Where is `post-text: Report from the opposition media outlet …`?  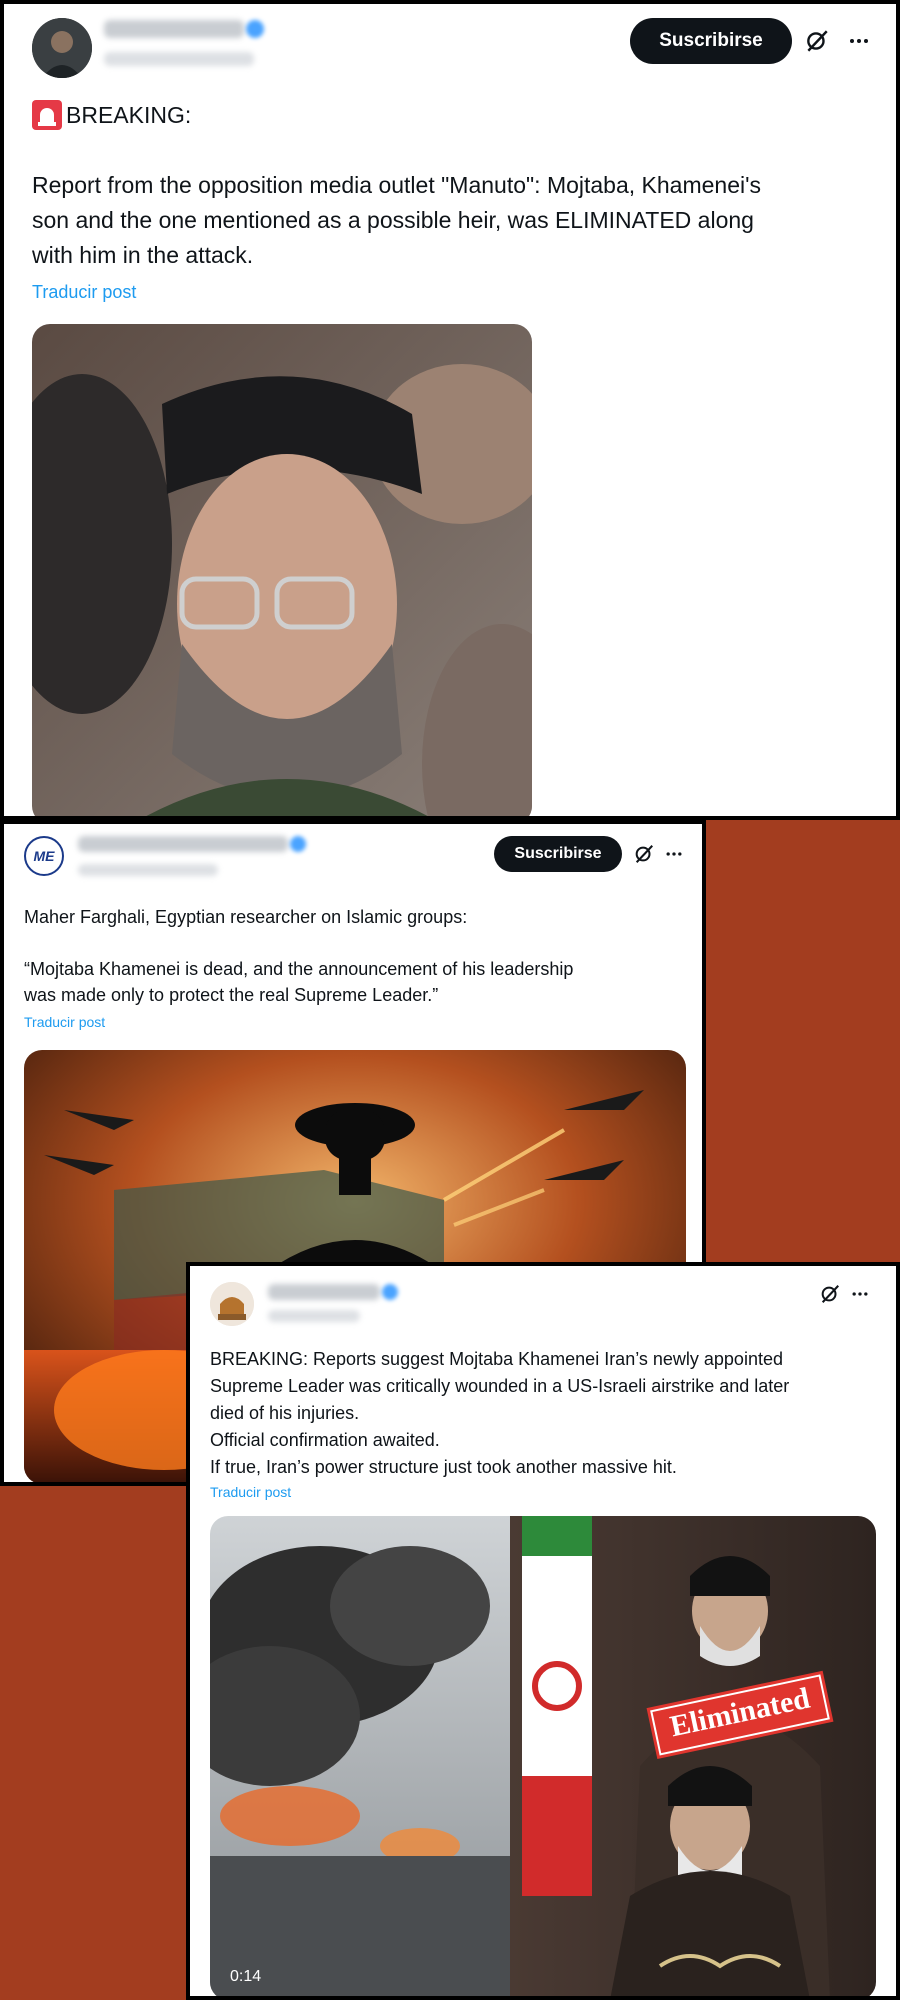 post-text: Report from the opposition media outlet … is located at coordinates (397, 220).